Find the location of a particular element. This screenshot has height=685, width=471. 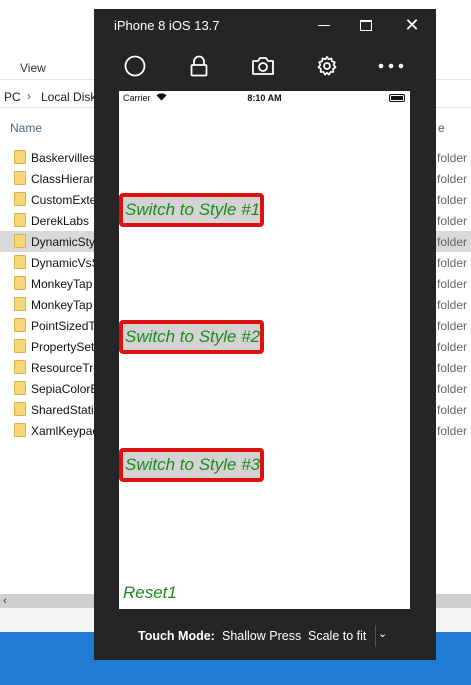

chevron-down-icon: ⌄ is located at coordinates (382, 633).